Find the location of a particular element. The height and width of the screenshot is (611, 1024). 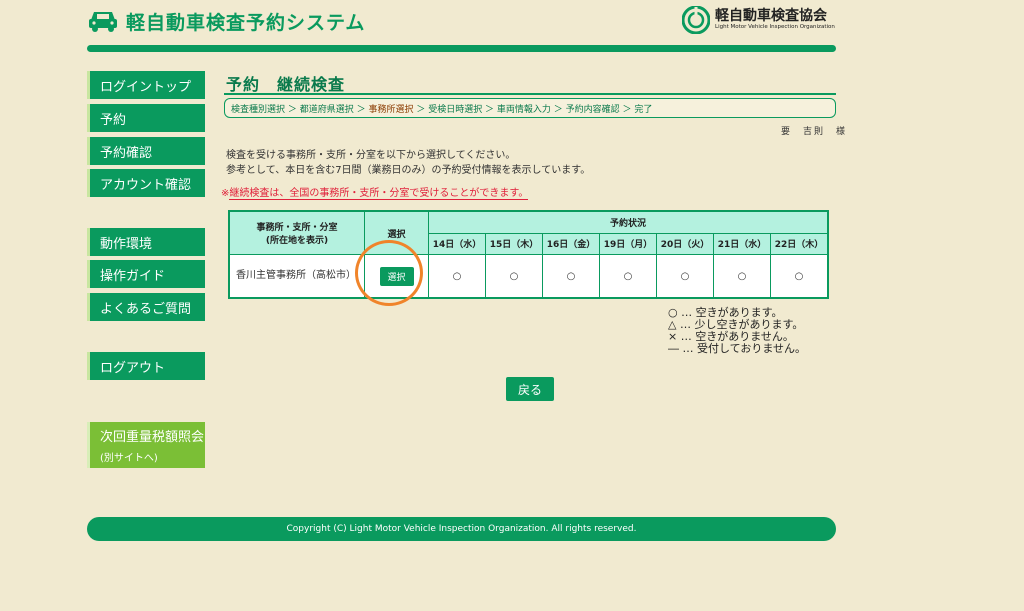

sidebar-item-label: 予約確認 is located at coordinates (126, 153).